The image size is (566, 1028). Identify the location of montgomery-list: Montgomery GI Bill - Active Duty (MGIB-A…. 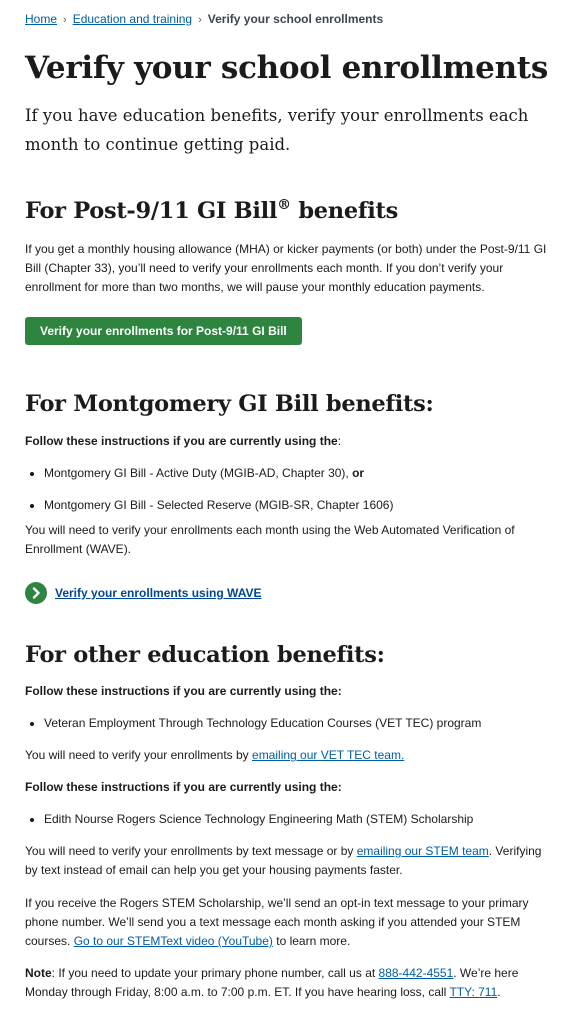
(286, 489).